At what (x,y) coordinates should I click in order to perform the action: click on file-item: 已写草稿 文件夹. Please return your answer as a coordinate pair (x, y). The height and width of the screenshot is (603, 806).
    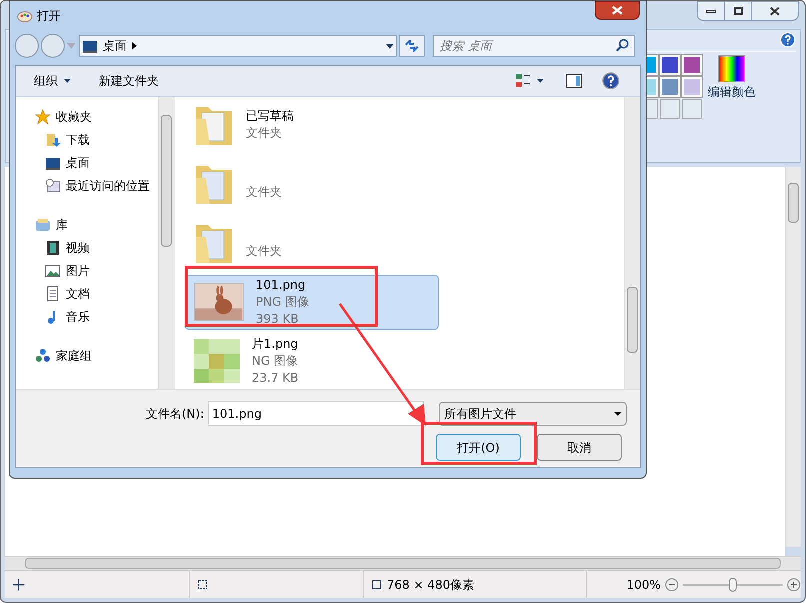
    Looking at the image, I should click on (312, 124).